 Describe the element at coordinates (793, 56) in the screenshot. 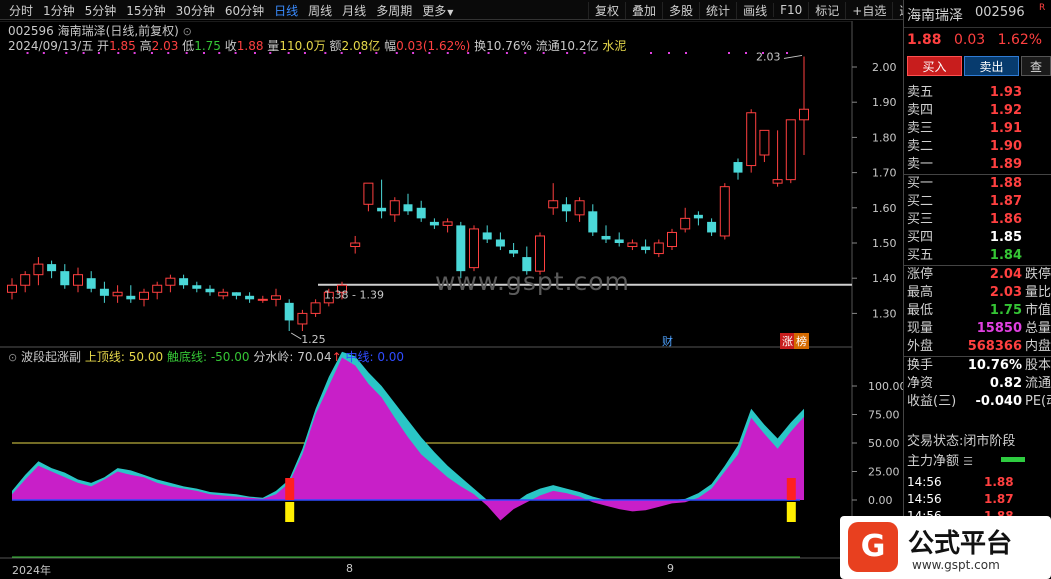

I see `high-pointer-line` at that location.